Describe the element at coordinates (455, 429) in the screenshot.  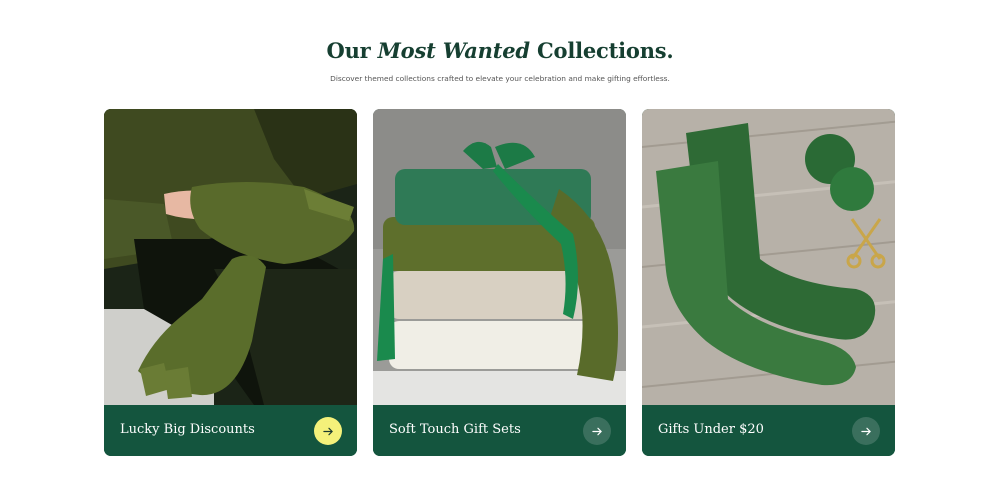
I see `collection-title: Soft Touch Gift Sets` at that location.